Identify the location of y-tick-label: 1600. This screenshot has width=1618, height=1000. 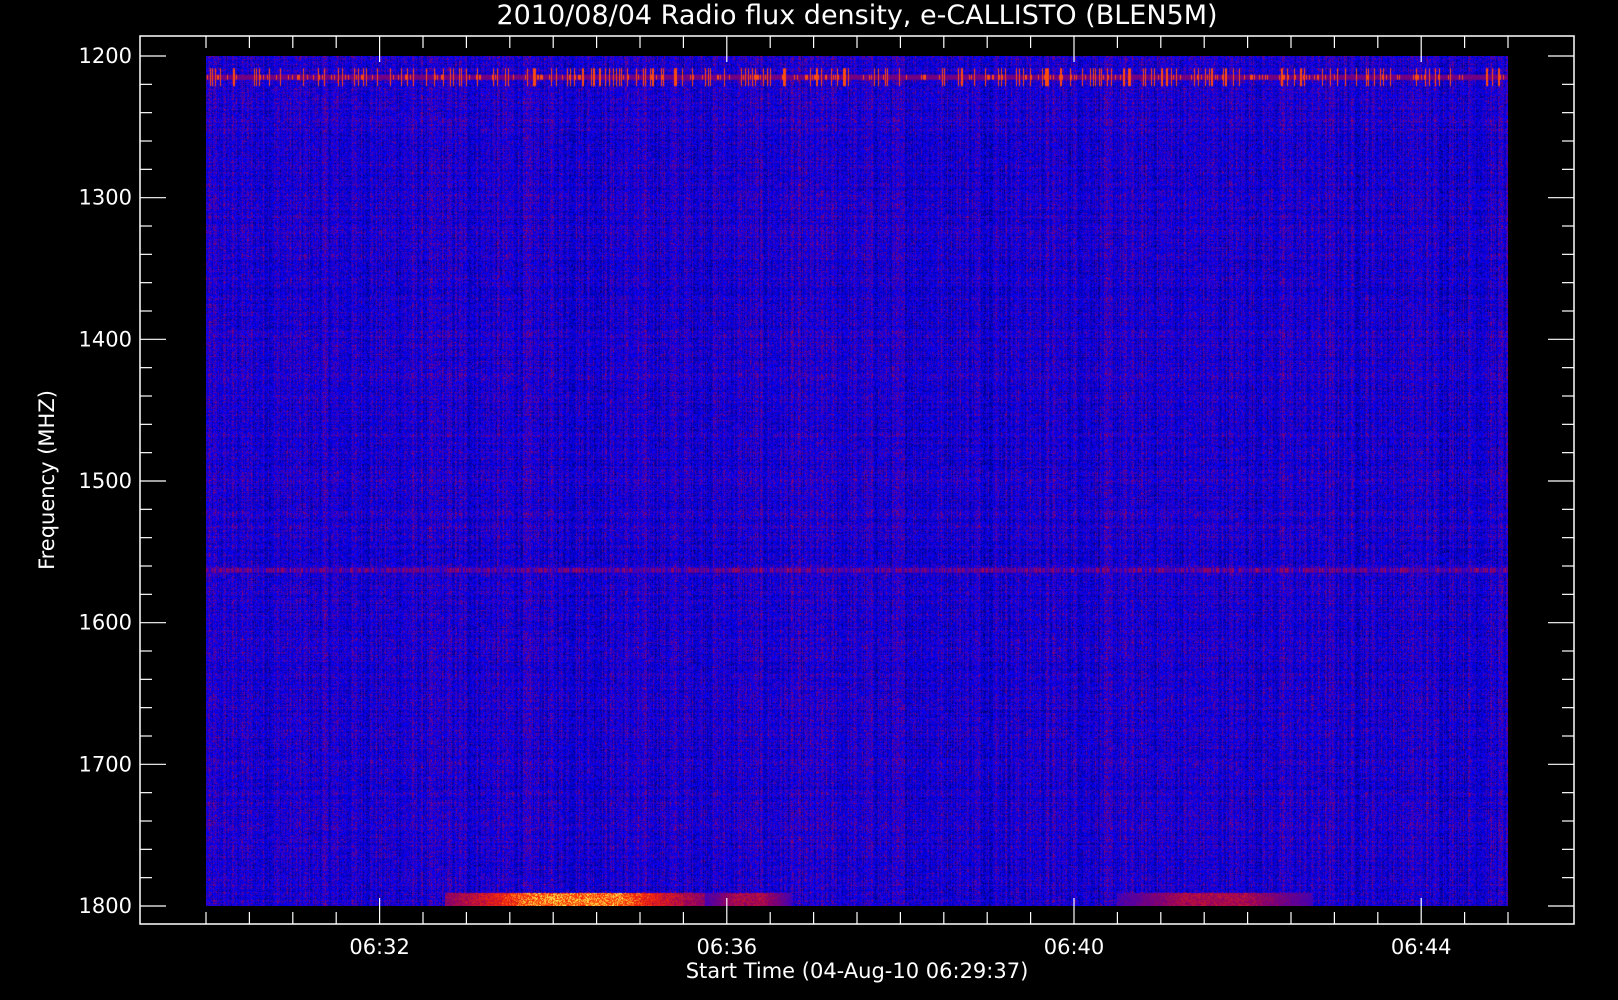
(105, 623).